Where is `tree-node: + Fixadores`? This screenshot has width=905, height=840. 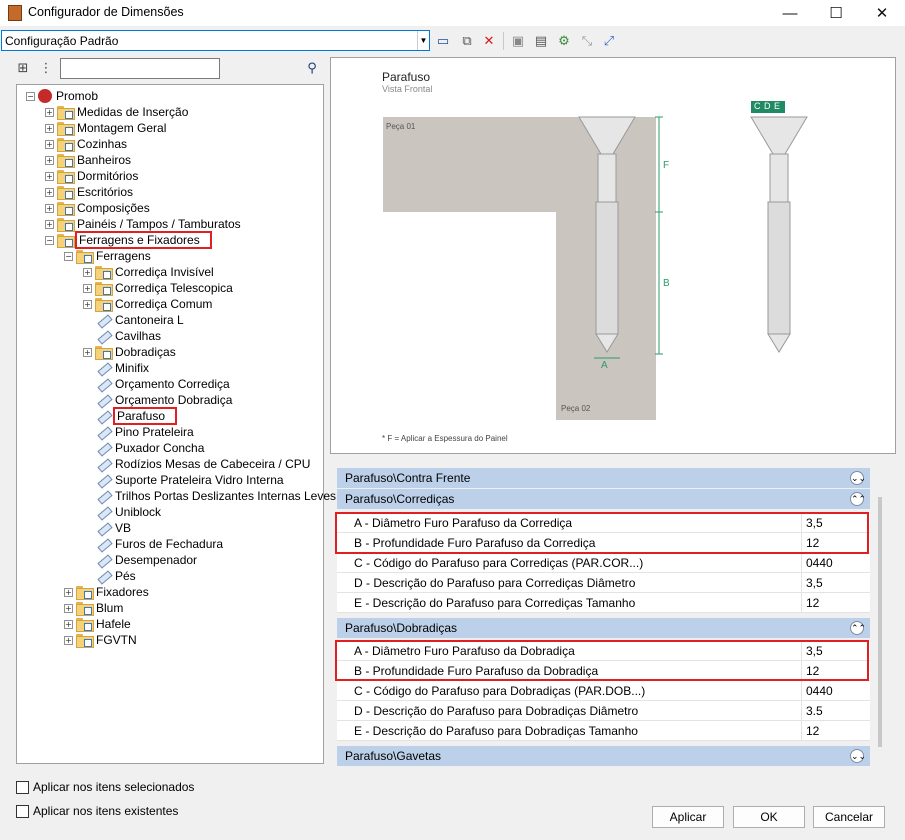
tree-node: + Fixadores is located at coordinates (106, 592).